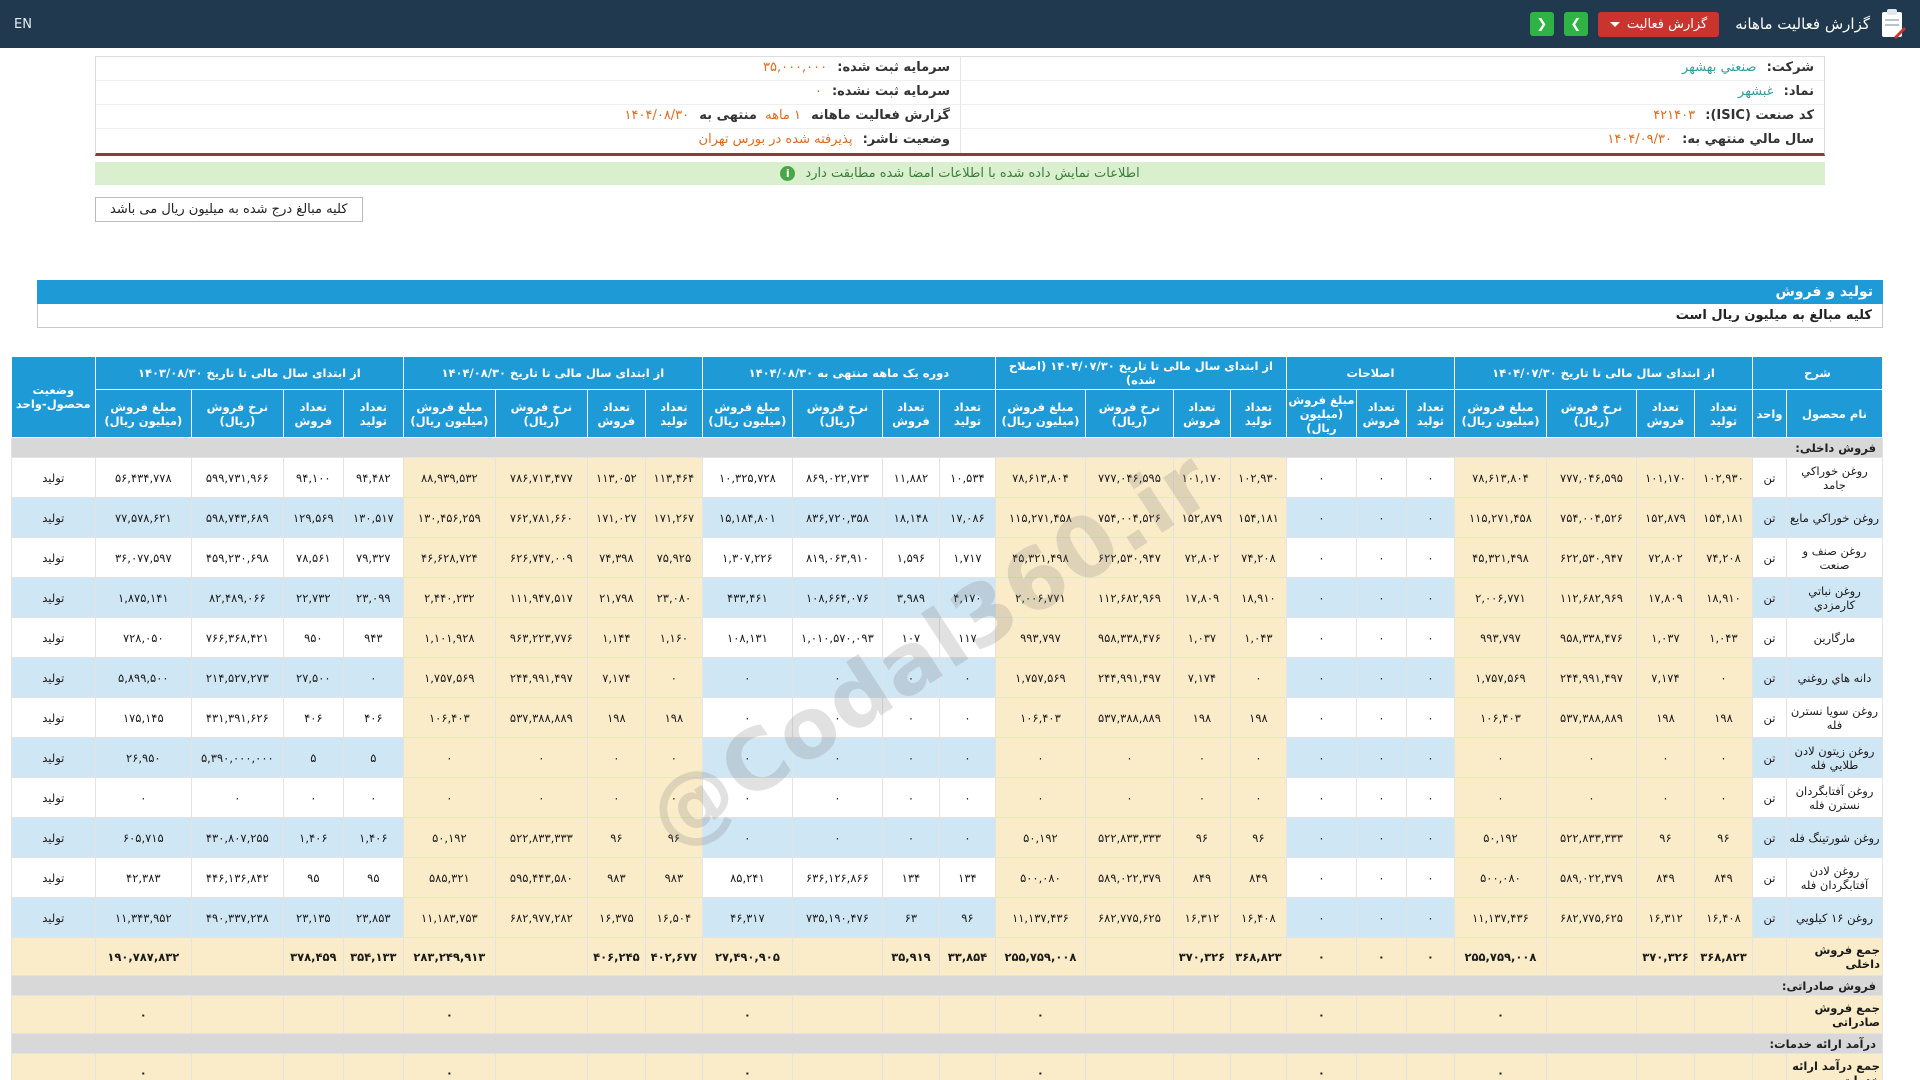  Describe the element at coordinates (373, 917) in the screenshot. I see `value-cell: ۲۳,۸۵۳` at that location.